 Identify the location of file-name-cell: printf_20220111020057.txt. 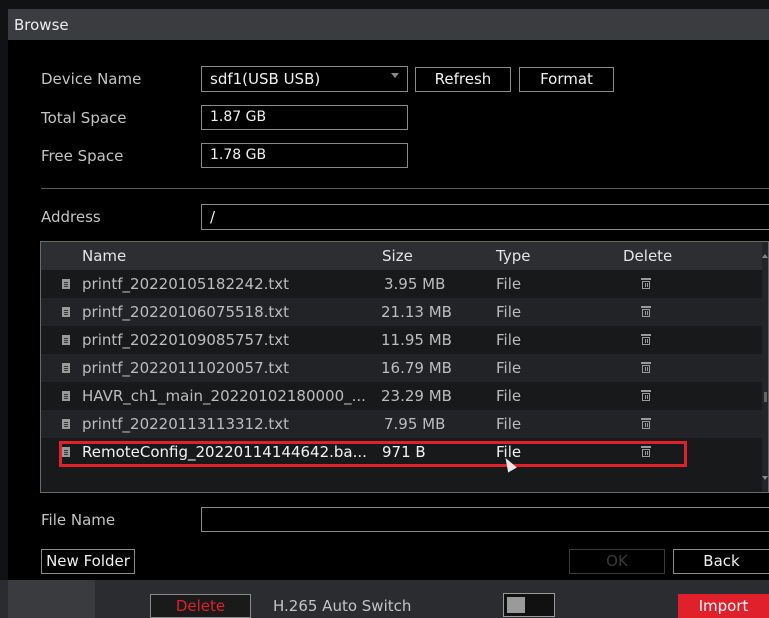
(186, 368).